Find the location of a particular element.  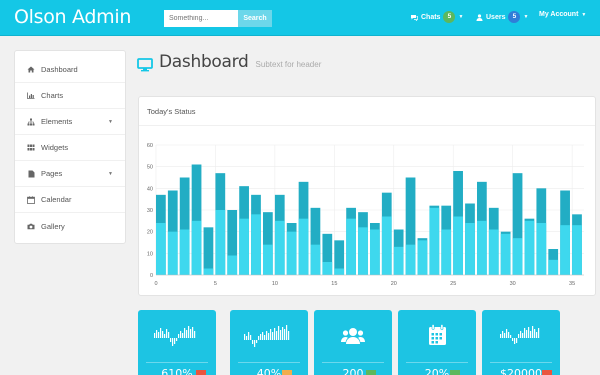

x-tick-label: 10 is located at coordinates (275, 284).